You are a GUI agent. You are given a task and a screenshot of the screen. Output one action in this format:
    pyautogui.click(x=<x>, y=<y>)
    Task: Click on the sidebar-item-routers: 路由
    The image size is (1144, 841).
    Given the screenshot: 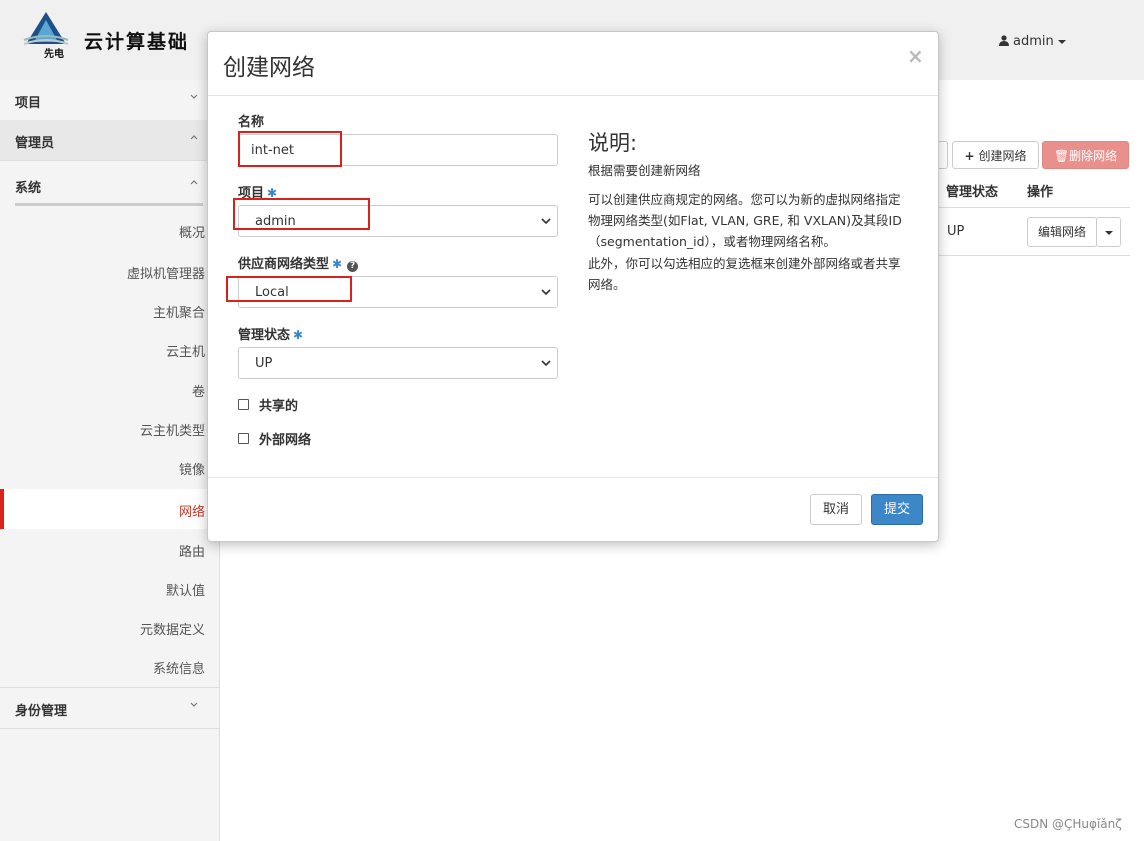 What is the action you would take?
    pyautogui.click(x=109, y=549)
    